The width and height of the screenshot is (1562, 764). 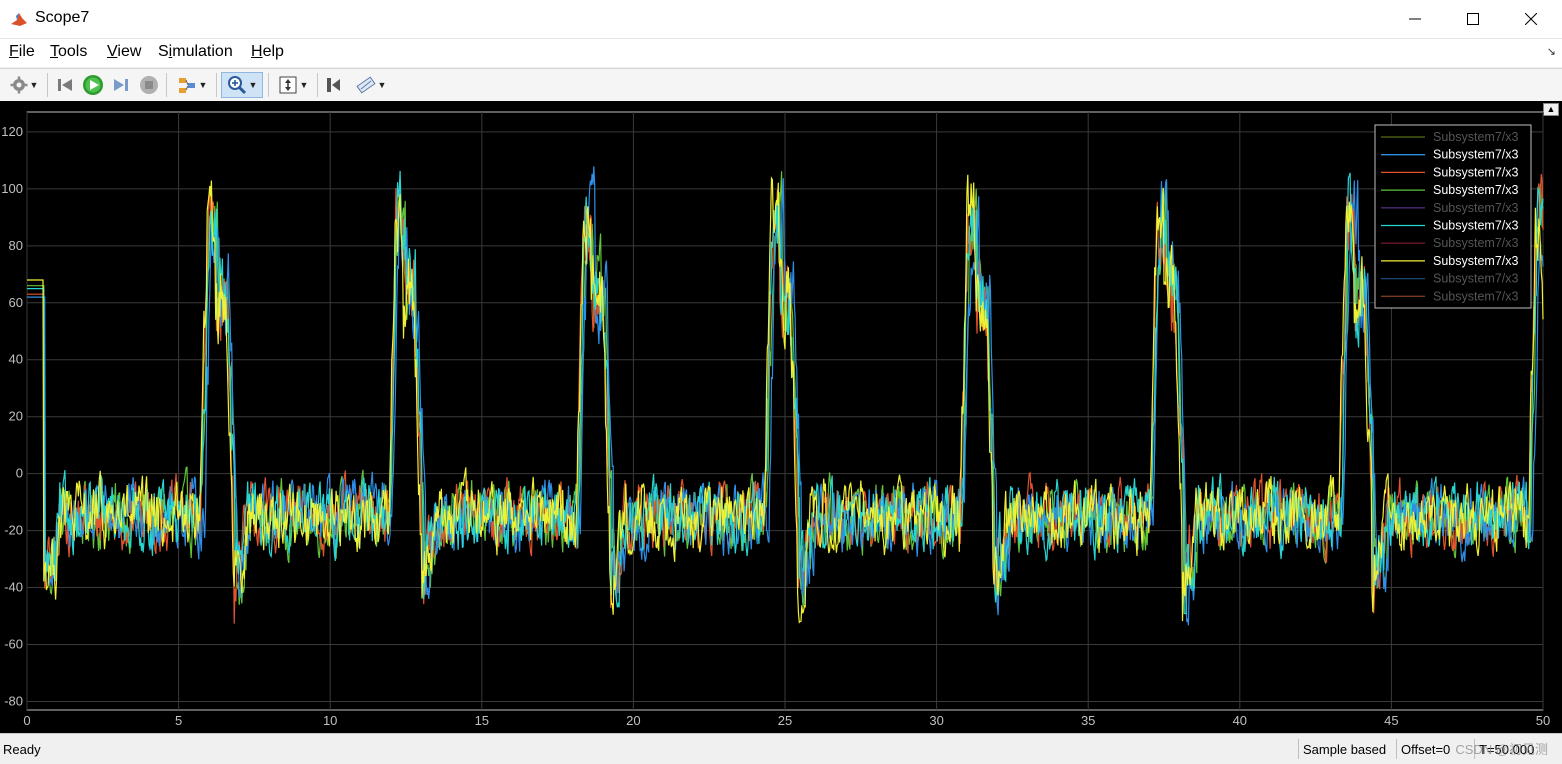 I want to click on minimize-button, so click(x=1415, y=19).